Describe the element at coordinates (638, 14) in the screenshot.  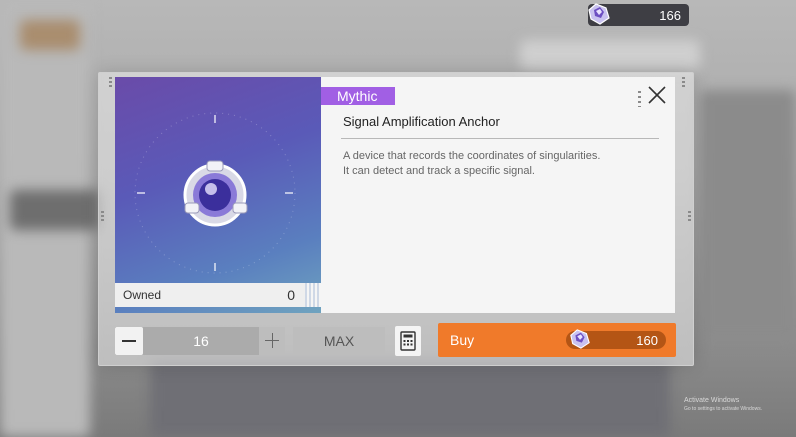
I see `currency-display: 166` at that location.